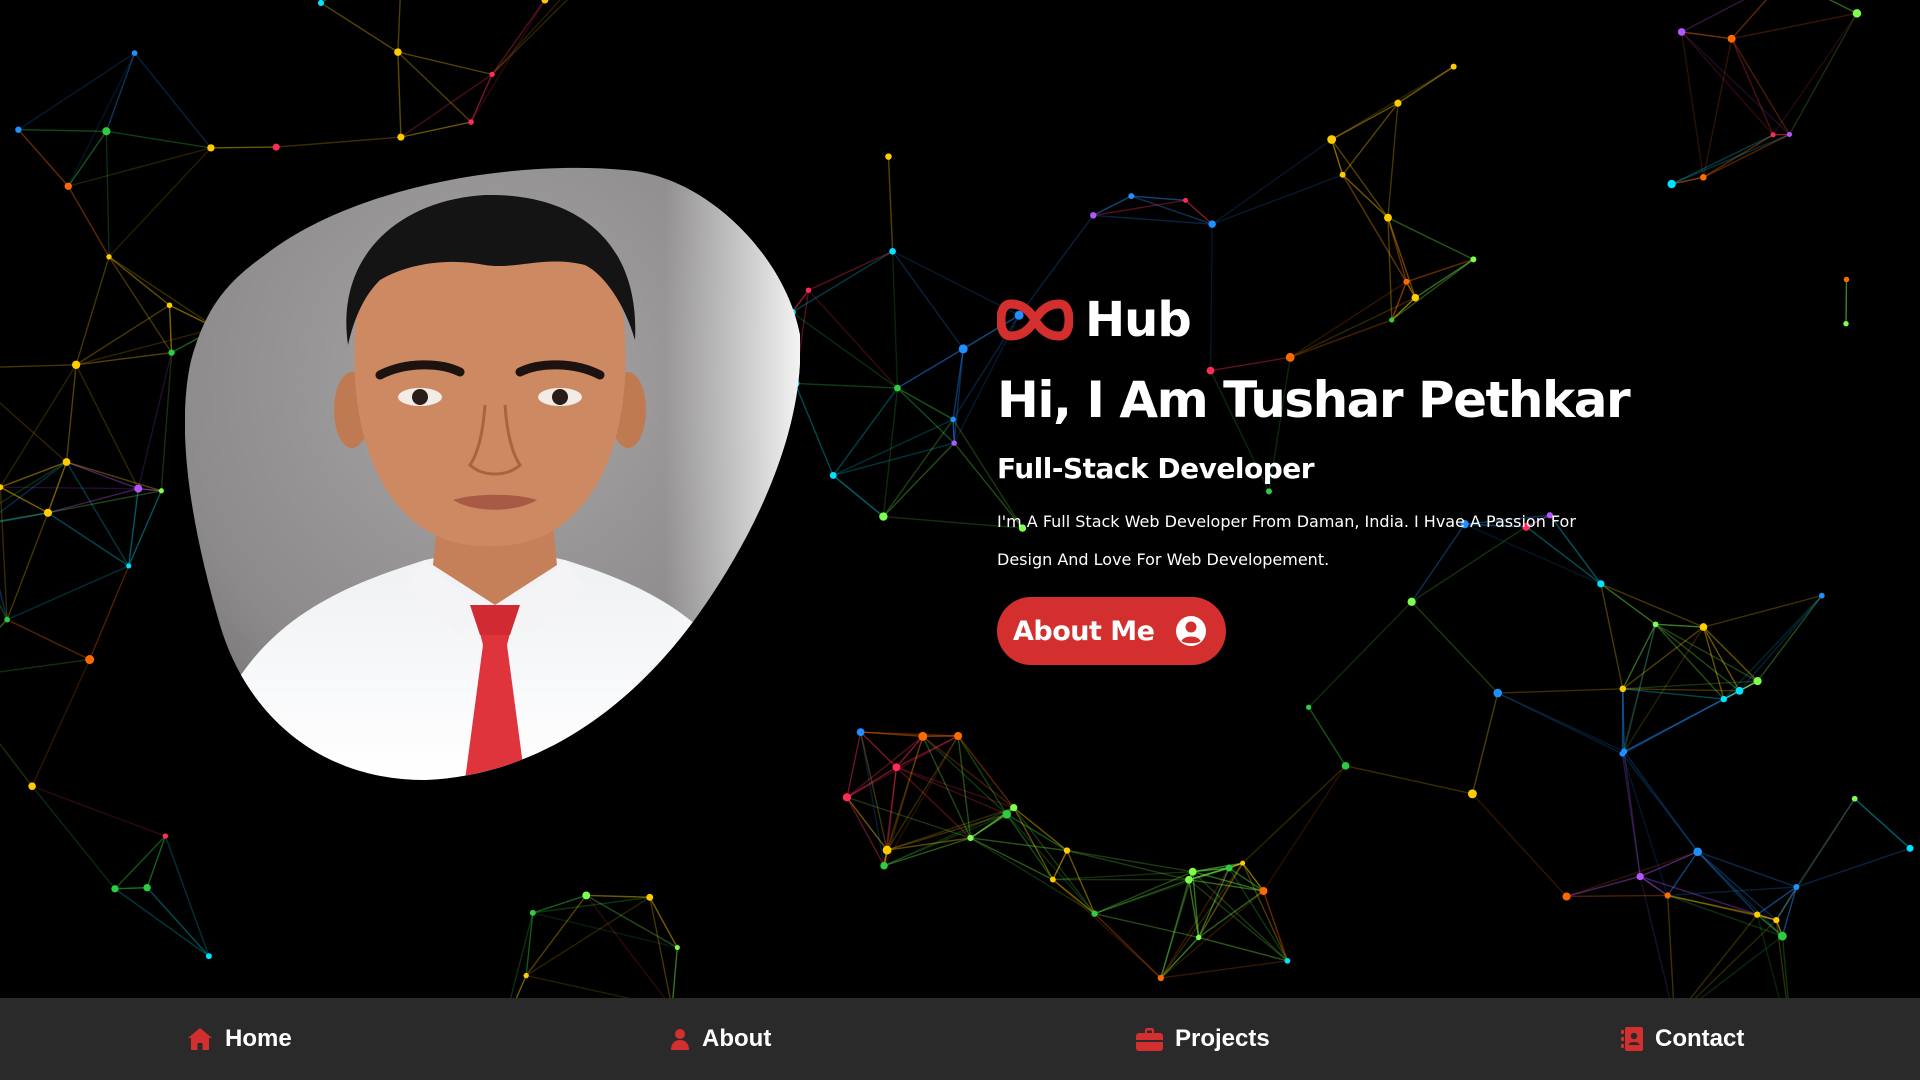  I want to click on about-me-button: About Me, so click(1112, 631).